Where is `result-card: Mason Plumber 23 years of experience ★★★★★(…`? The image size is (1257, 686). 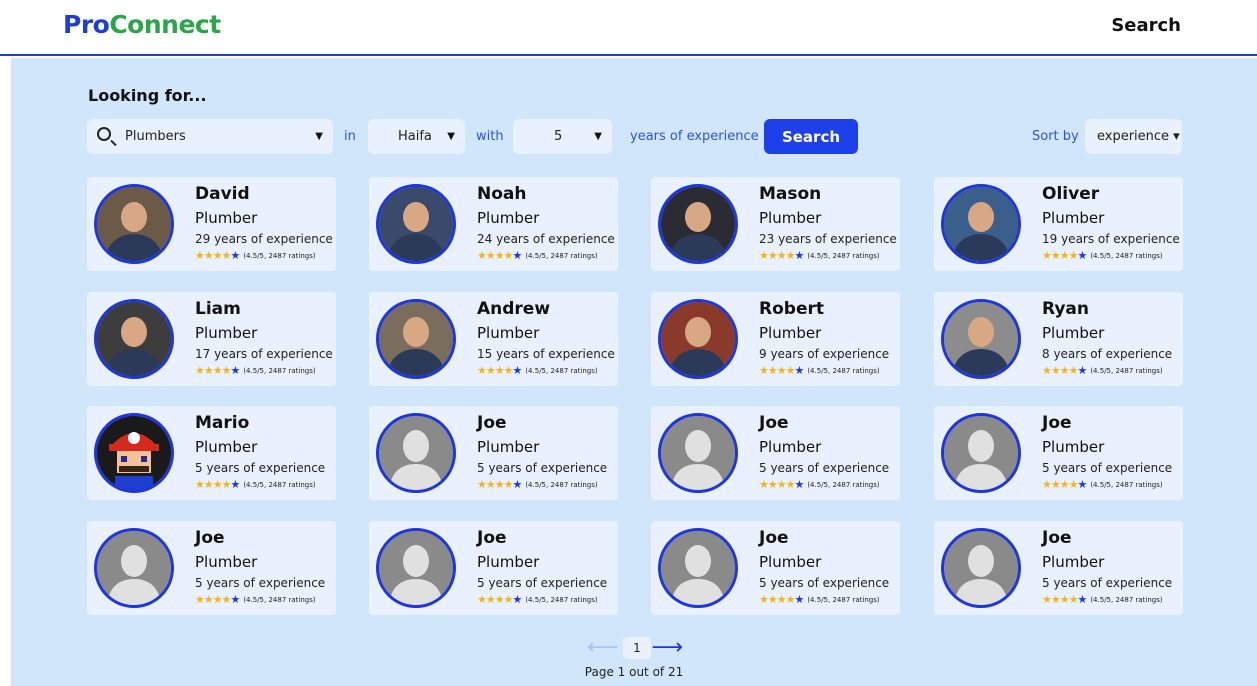
result-card: Mason Plumber 23 years of experience ★★★★★(… is located at coordinates (775, 224).